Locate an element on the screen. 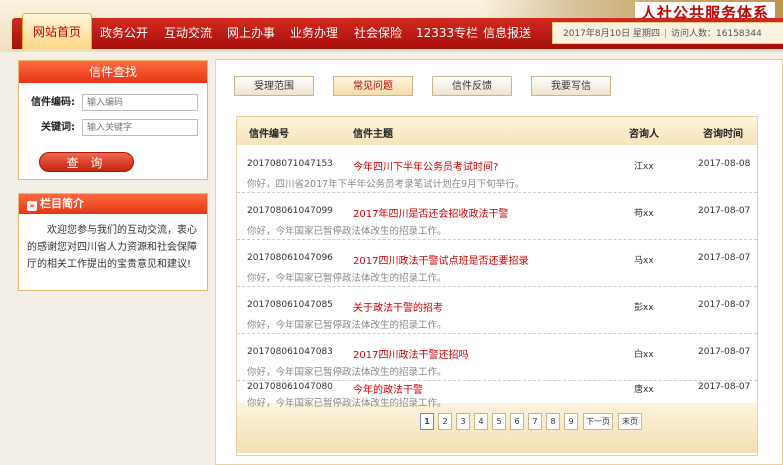 This screenshot has width=783, height=465. letter-subject-link: 今年的政法干警 is located at coordinates (388, 388).